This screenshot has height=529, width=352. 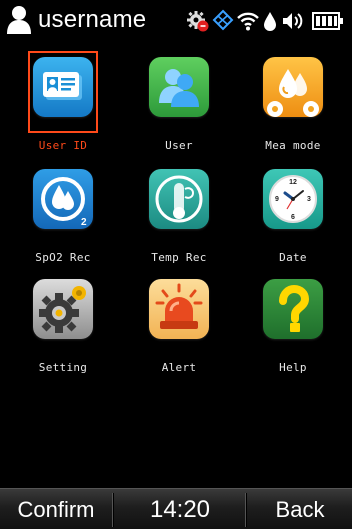 What do you see at coordinates (63, 257) in the screenshot?
I see `app-label: SpO2 Rec` at bounding box center [63, 257].